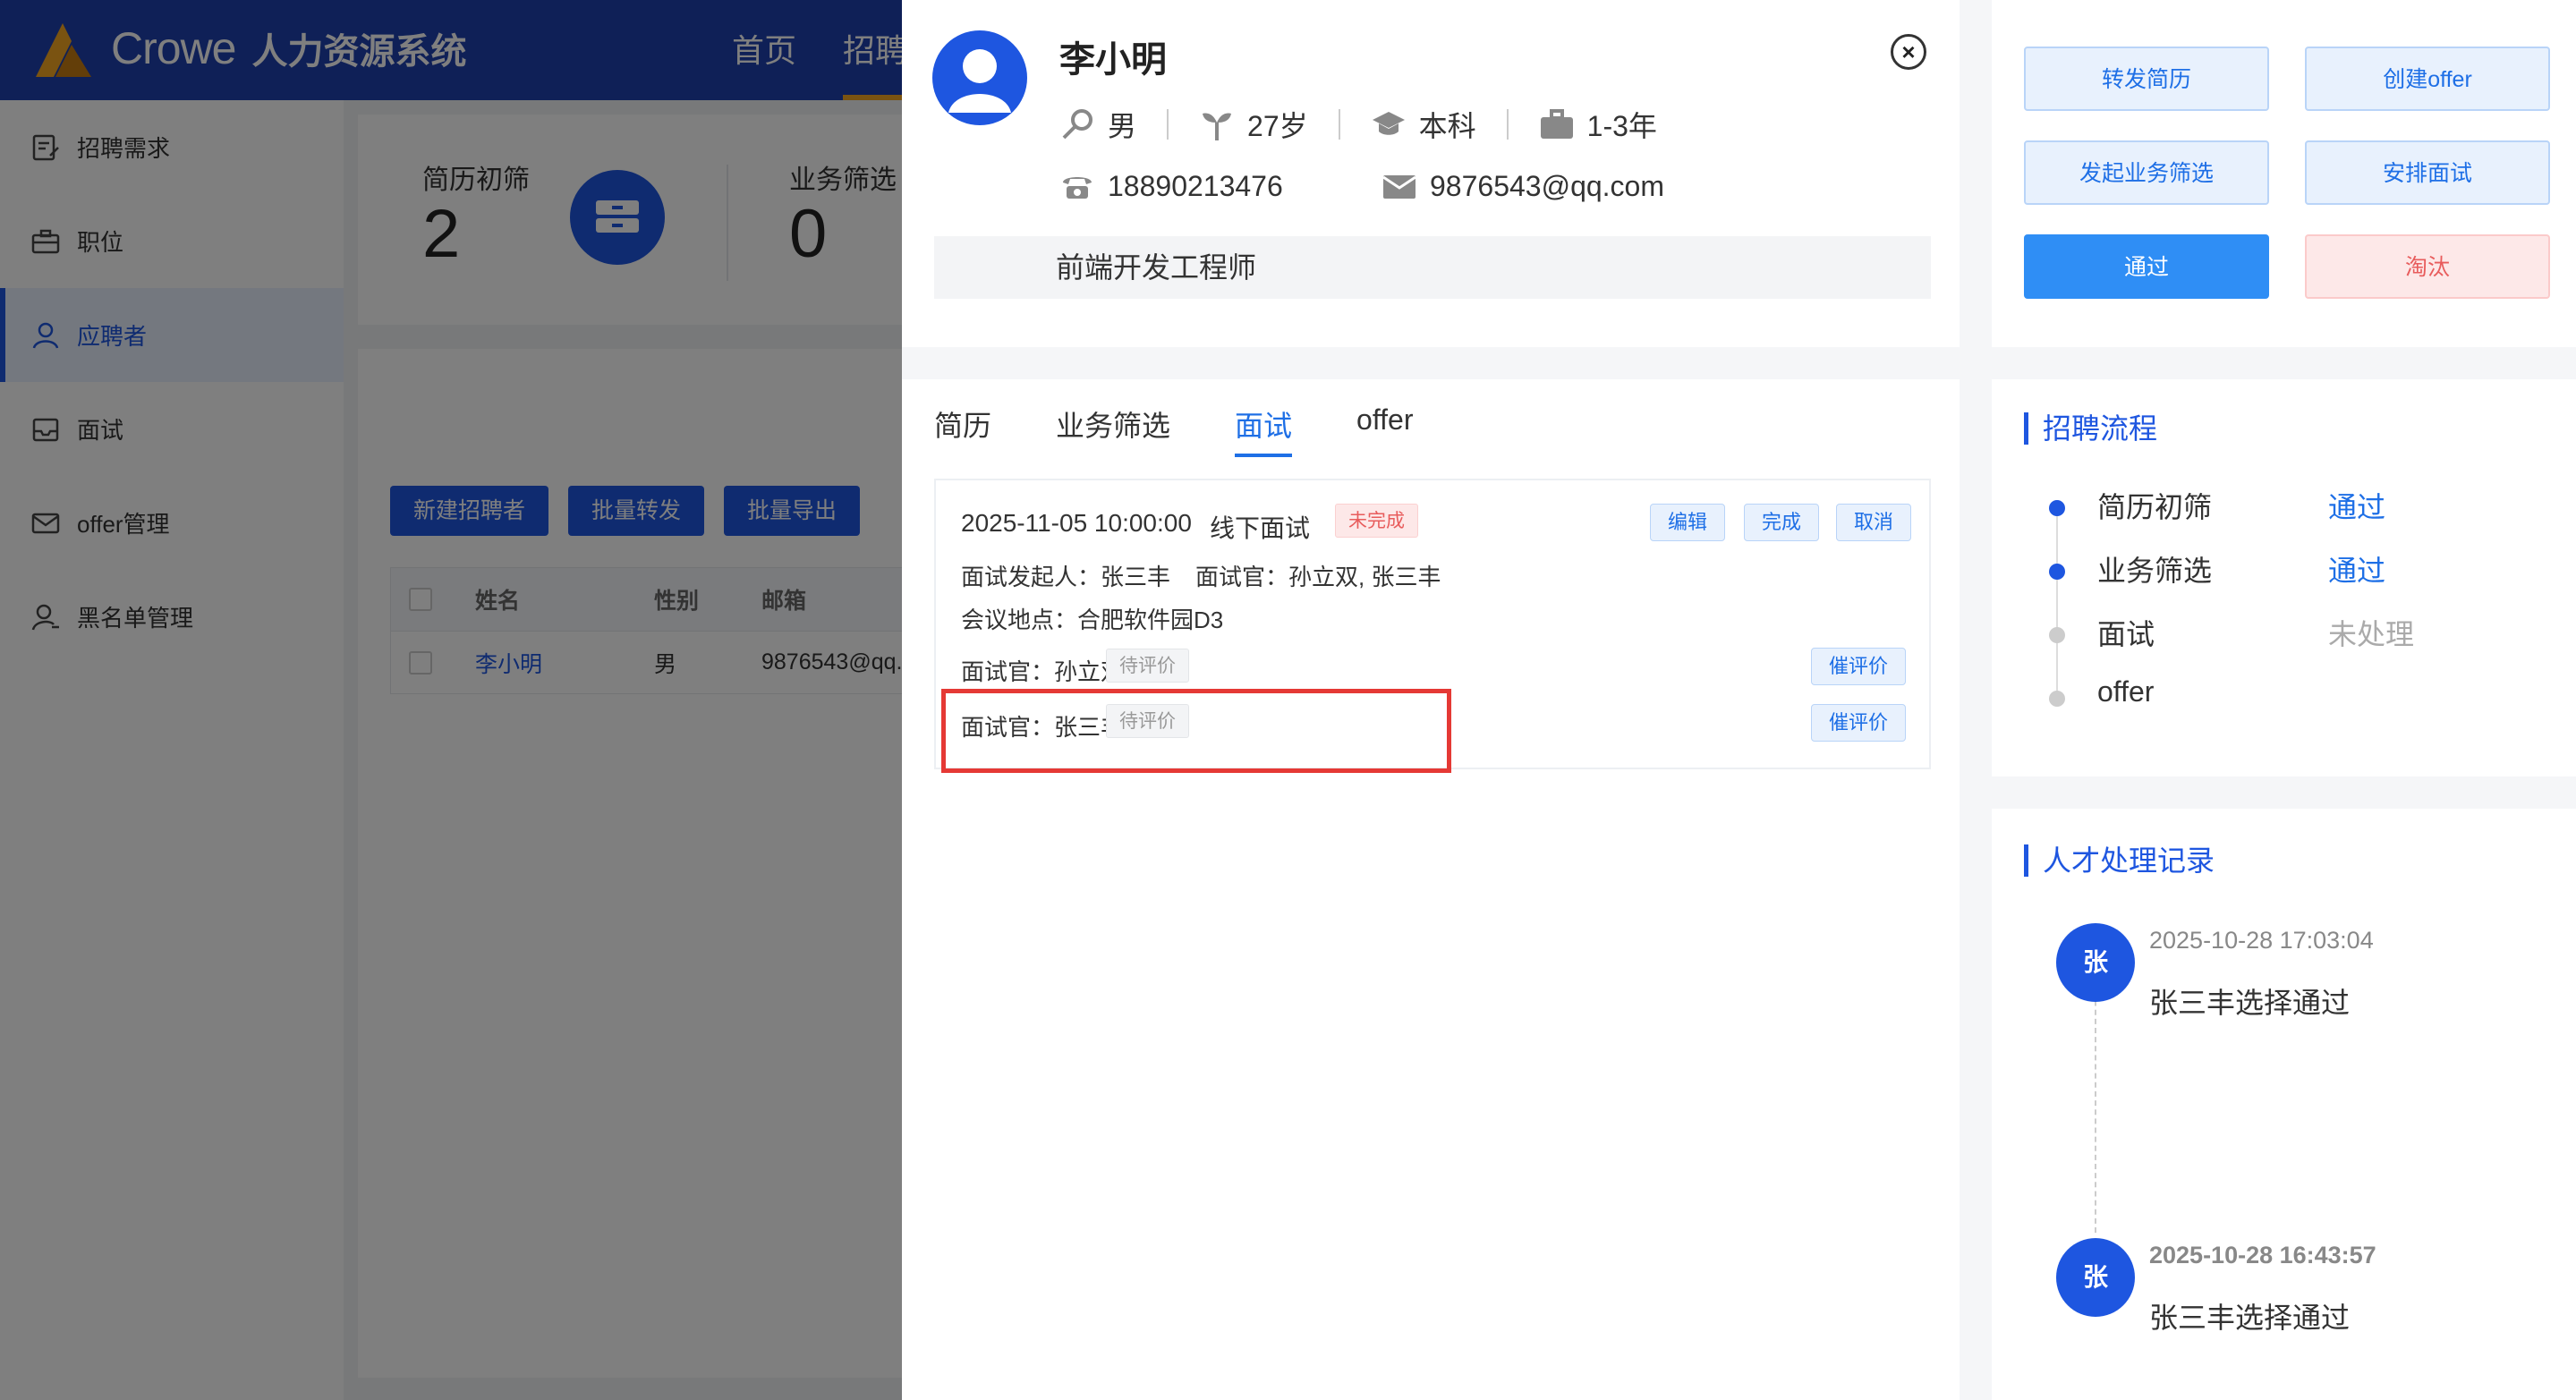 The height and width of the screenshot is (1400, 2576). I want to click on interview-mode: 线下面试, so click(1260, 528).